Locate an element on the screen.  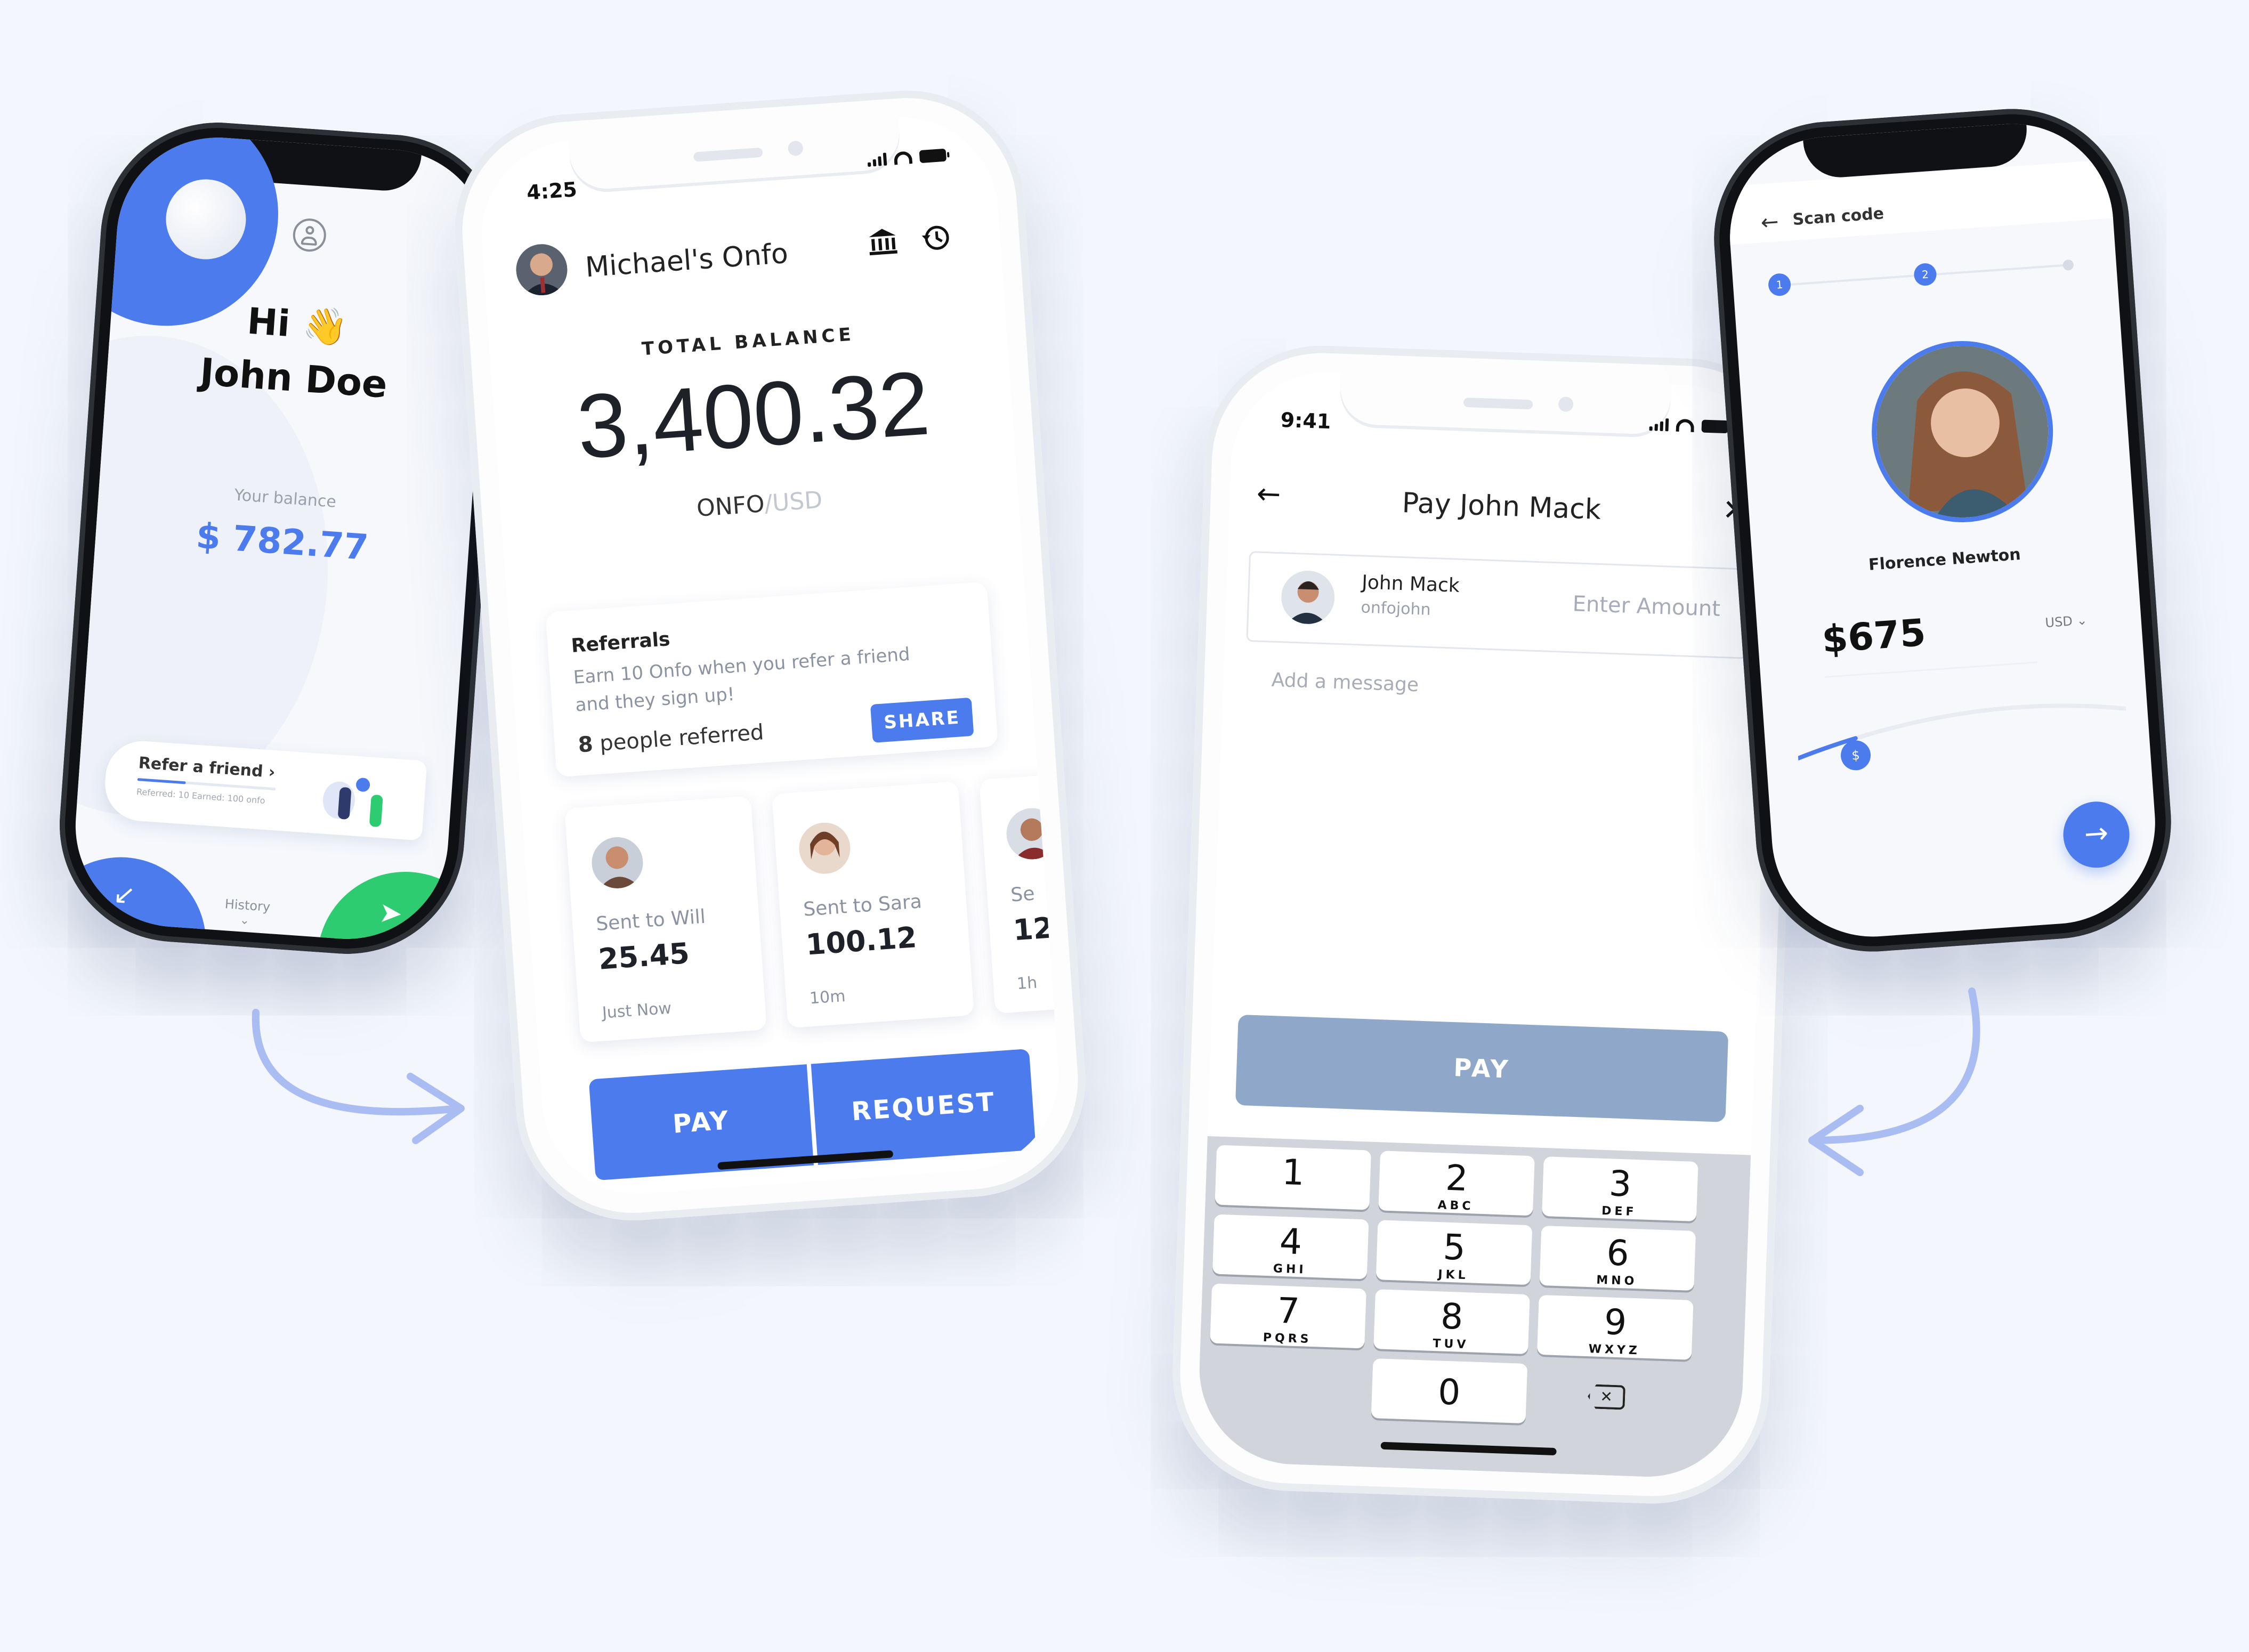
tx-time: 10m is located at coordinates (827, 997).